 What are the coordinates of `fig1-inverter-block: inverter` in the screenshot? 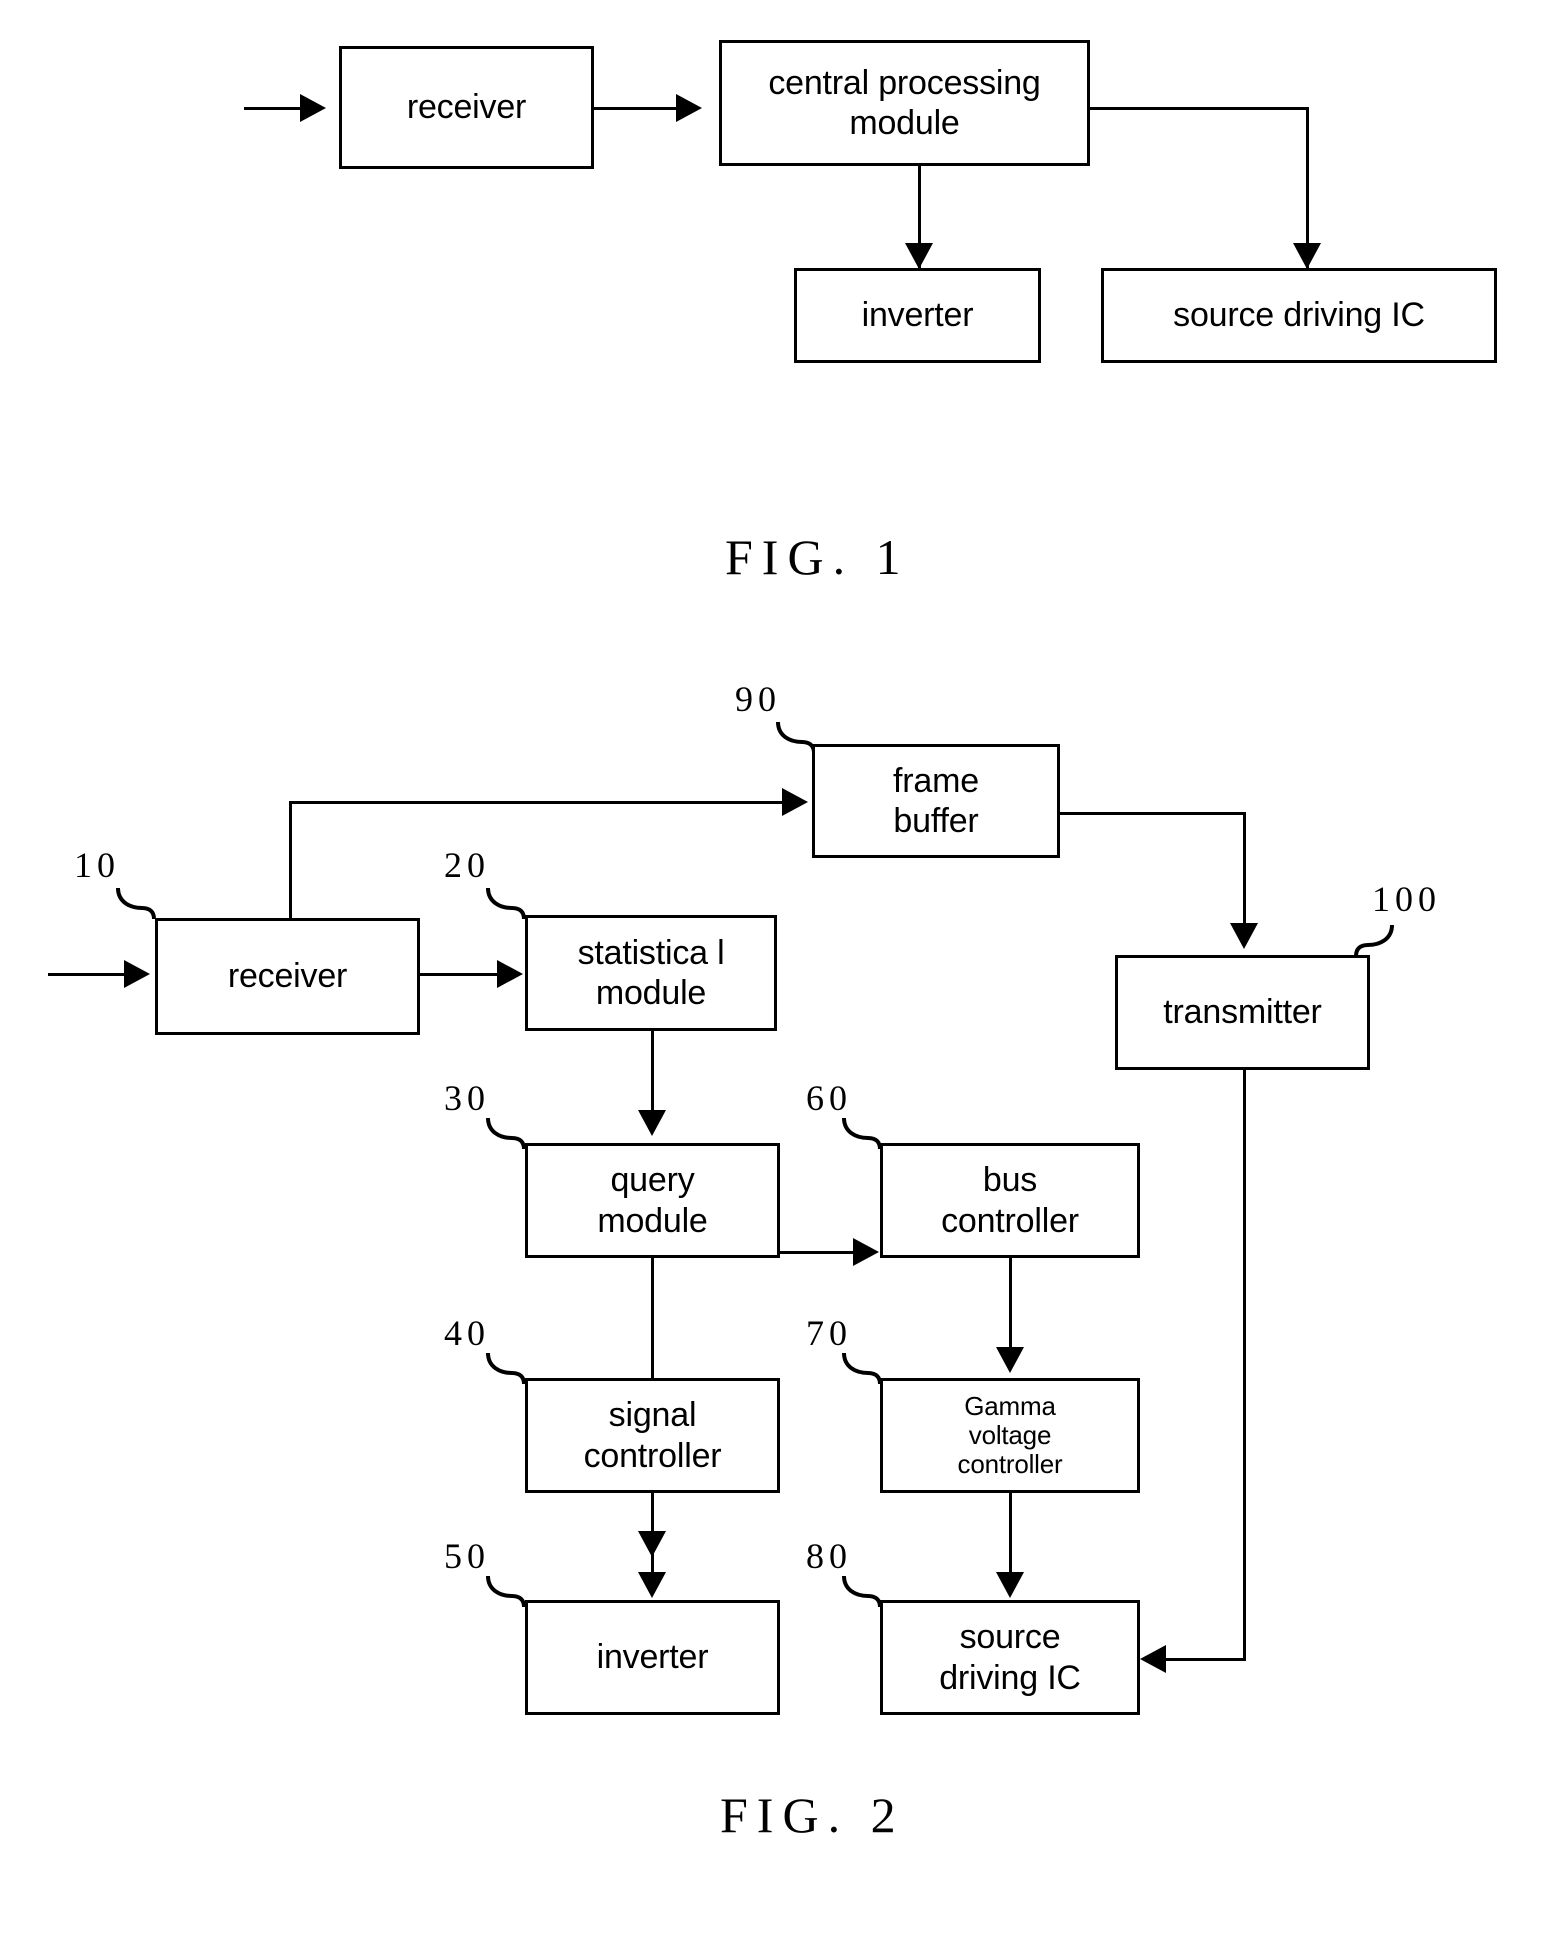 It's located at (917, 315).